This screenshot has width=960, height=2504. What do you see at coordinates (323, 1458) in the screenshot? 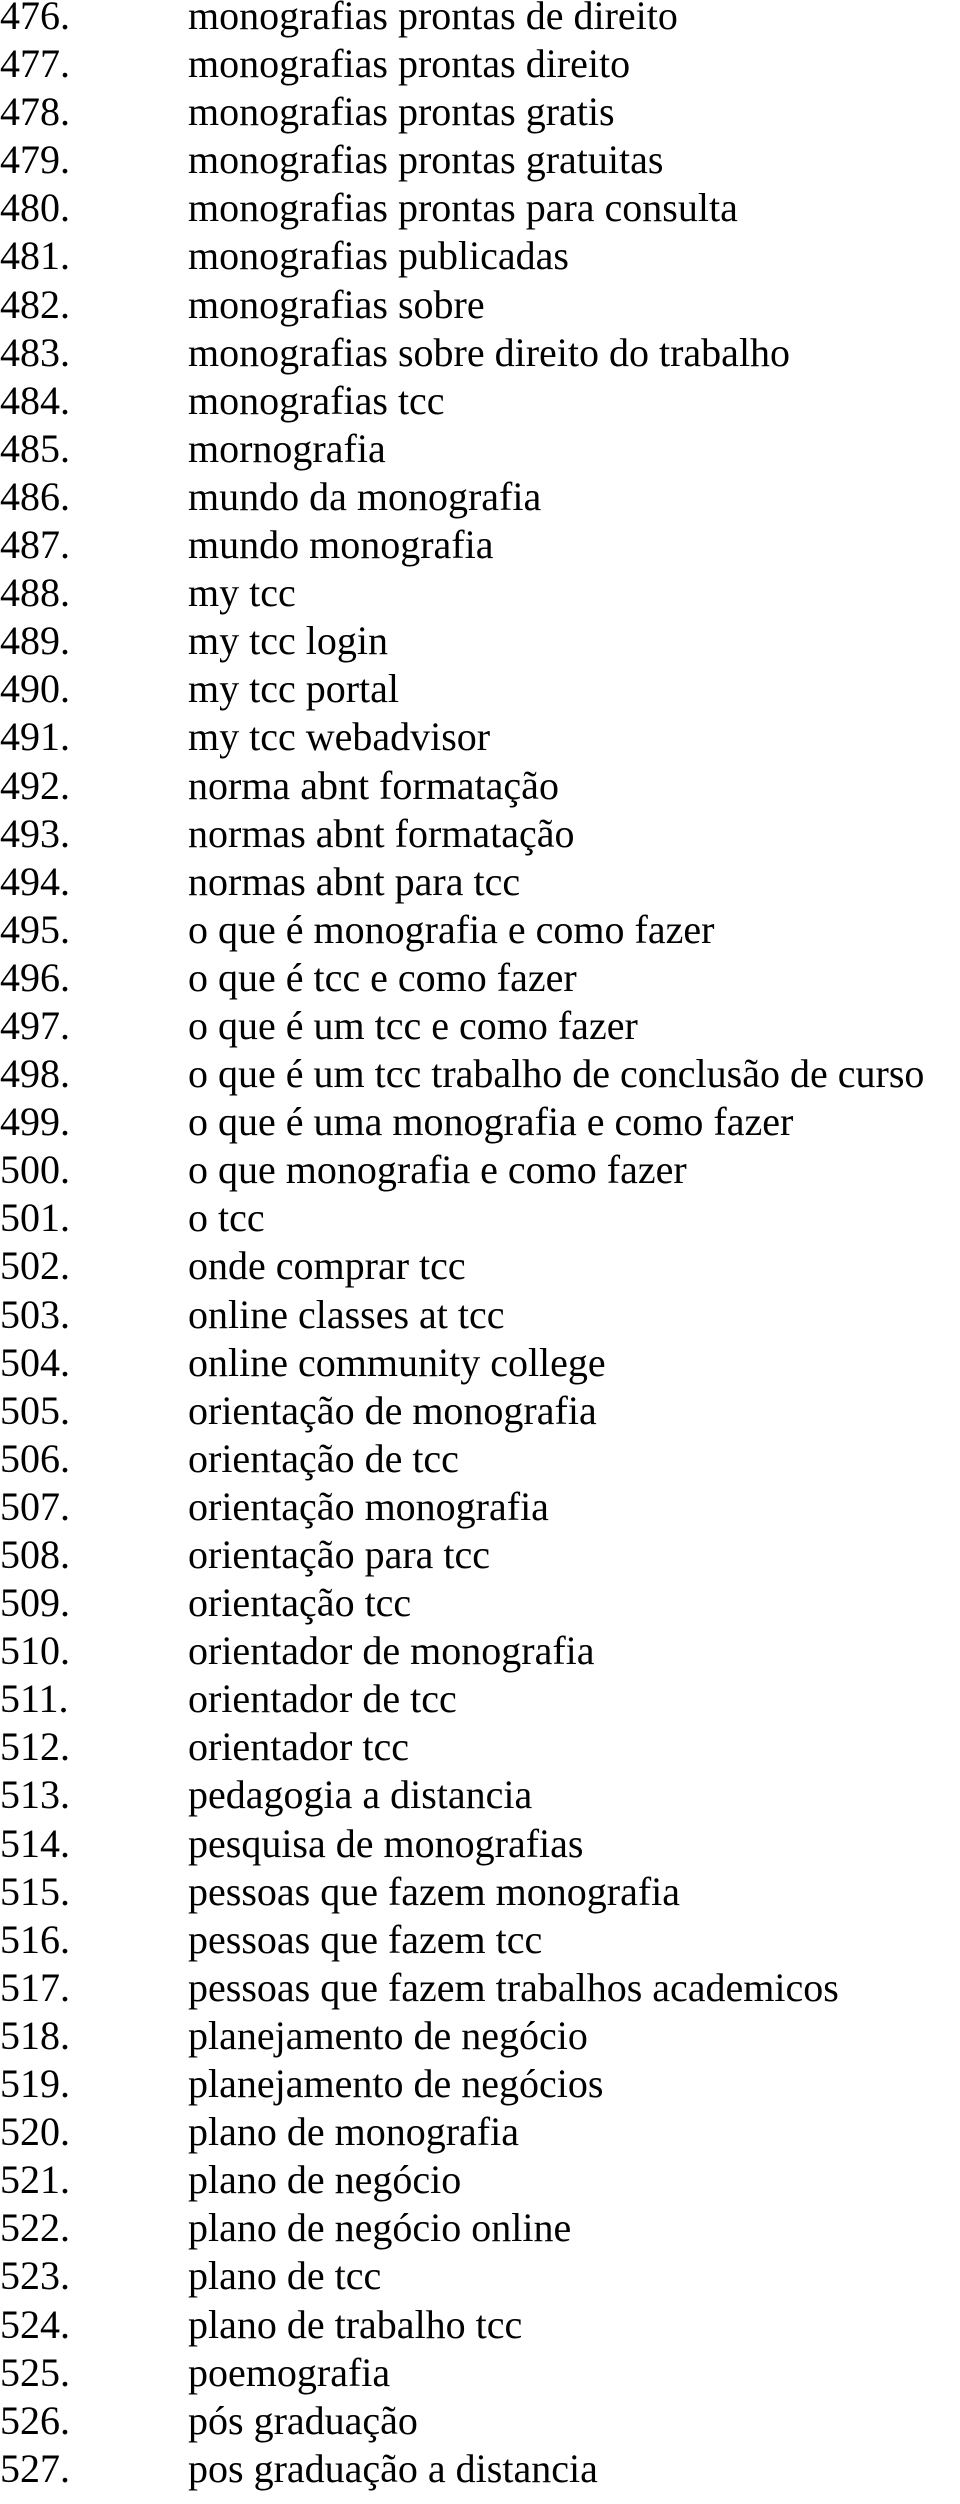
I see `item-text: orientação de tcc` at bounding box center [323, 1458].